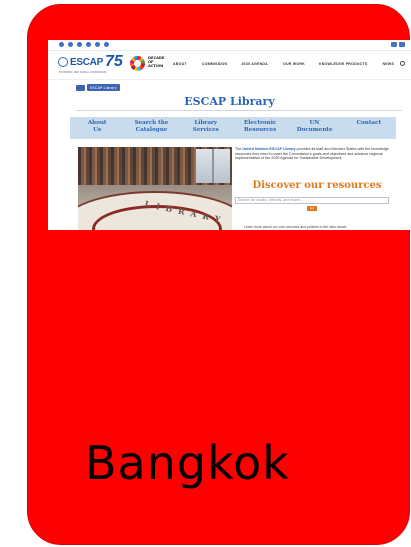  I want to click on social-icons, so click(84, 44).